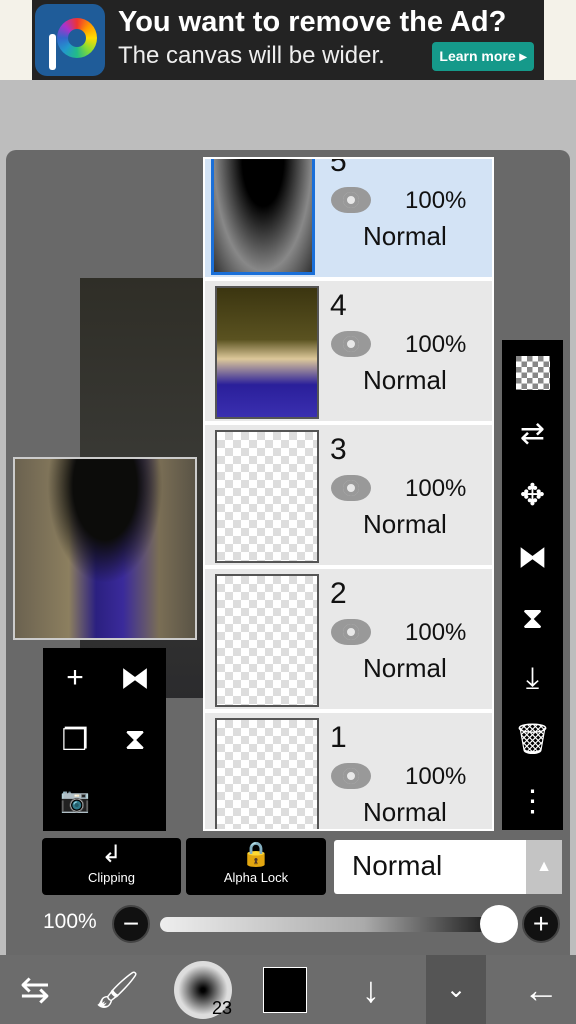 The width and height of the screenshot is (576, 1024). What do you see at coordinates (256, 877) in the screenshot?
I see `alpha-lock-label: Alpha Lock` at bounding box center [256, 877].